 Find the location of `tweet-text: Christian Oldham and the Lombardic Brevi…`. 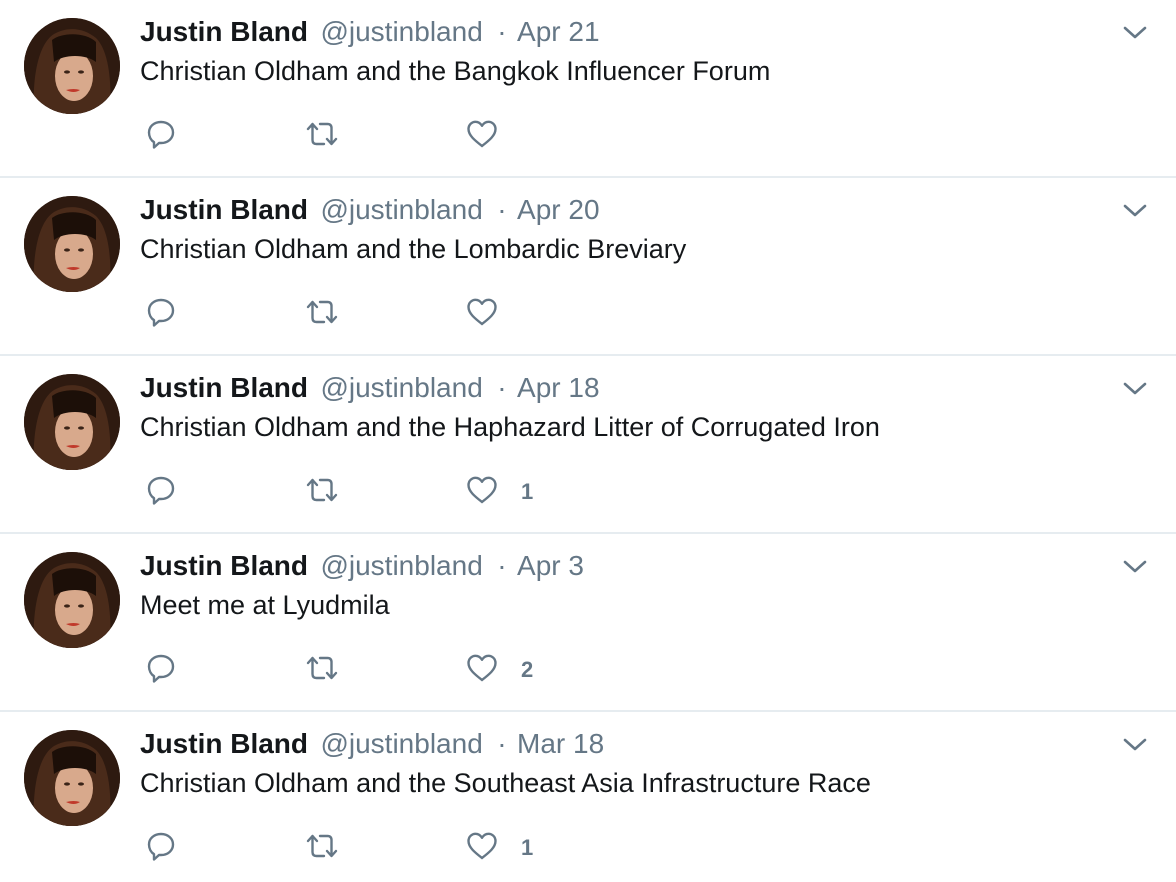

tweet-text: Christian Oldham and the Lombardic Brevi… is located at coordinates (413, 249).